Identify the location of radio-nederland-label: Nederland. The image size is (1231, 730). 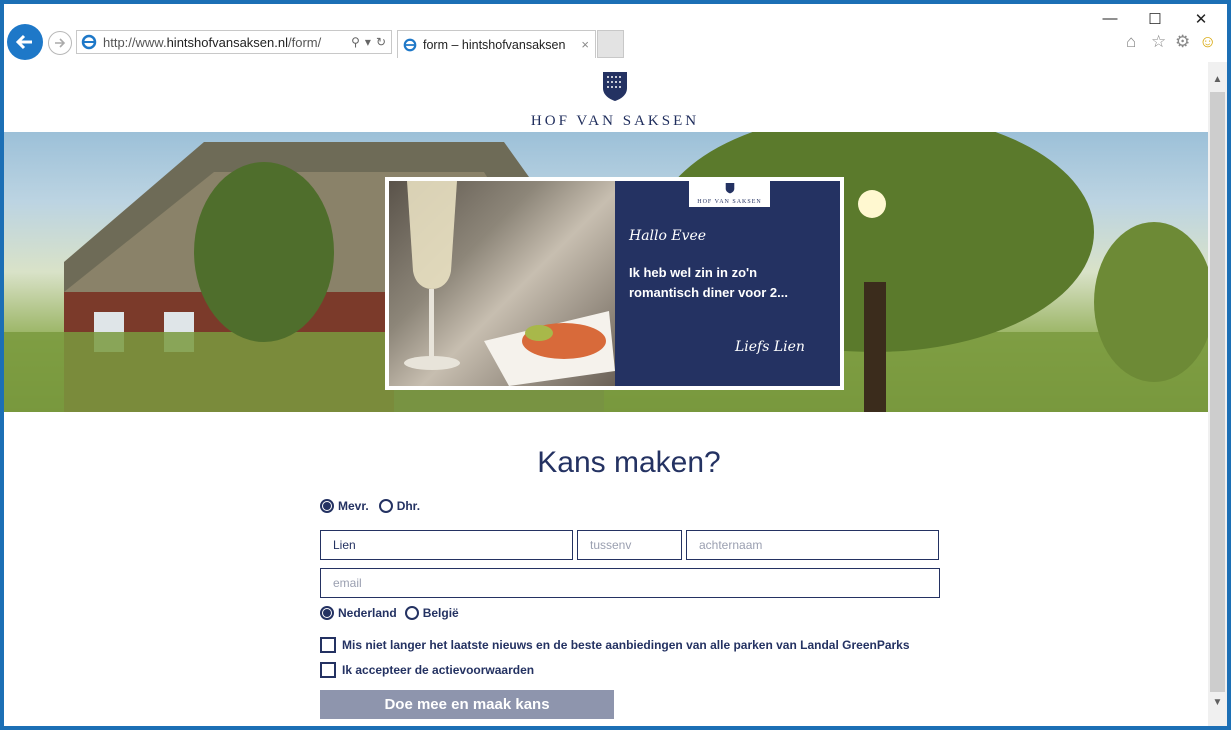
(367, 613).